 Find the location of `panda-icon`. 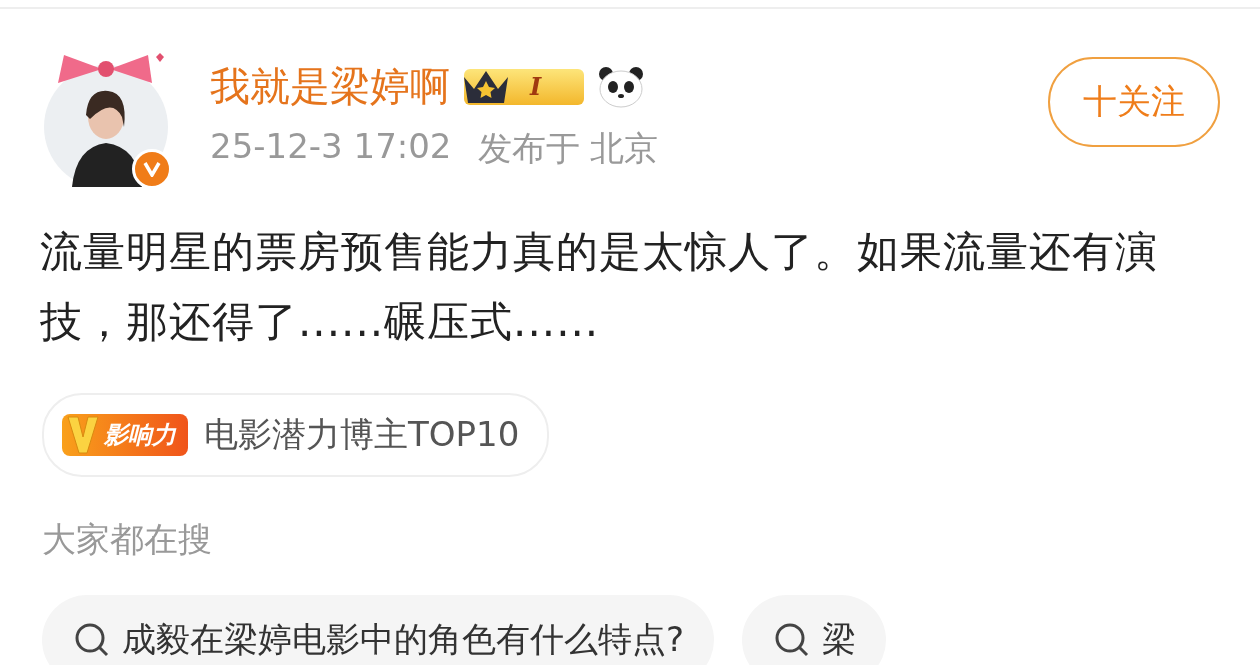

panda-icon is located at coordinates (621, 86).